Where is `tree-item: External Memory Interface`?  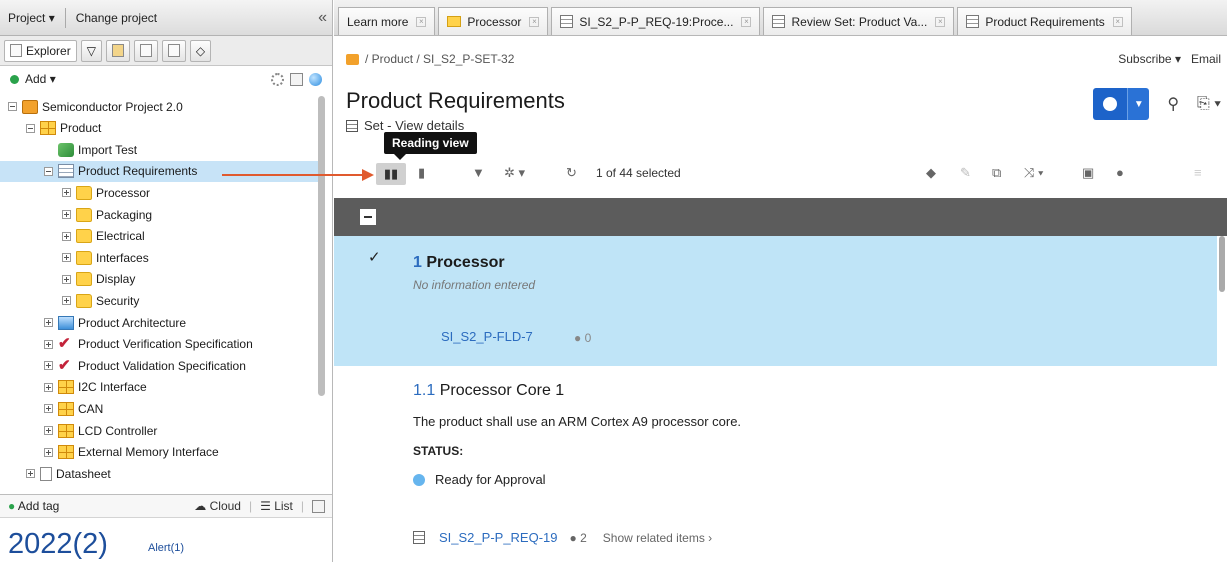
tree-item: External Memory Interface is located at coordinates (131, 452).